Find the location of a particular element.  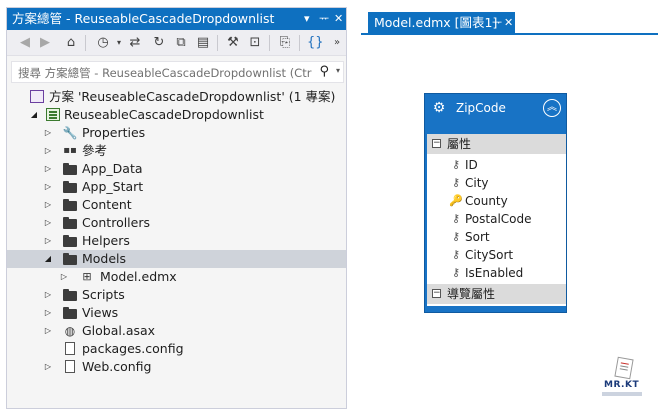

history-dropdown-icon: ▾ is located at coordinates (119, 43).